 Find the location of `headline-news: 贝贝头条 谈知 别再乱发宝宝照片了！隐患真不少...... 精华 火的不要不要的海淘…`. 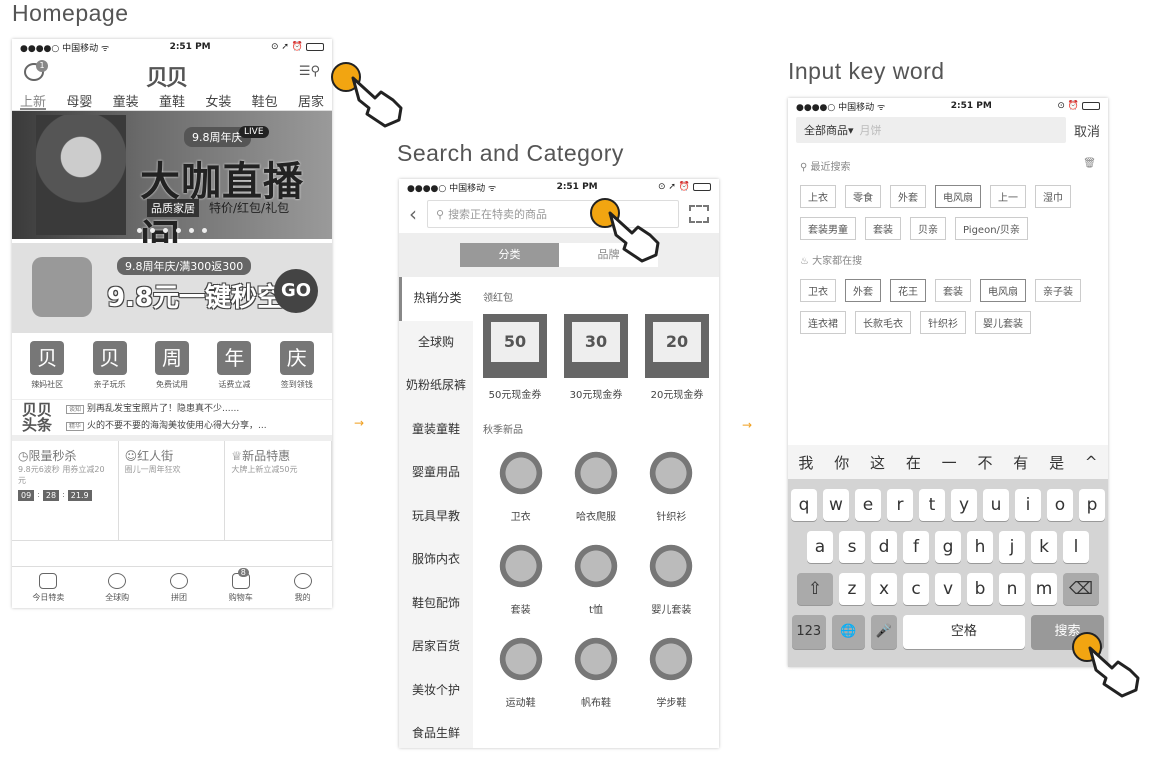

headline-news: 贝贝头条 谈知 别再乱发宝宝照片了！隐患真不少...... 精华 火的不要不要的海淘… is located at coordinates (172, 420).